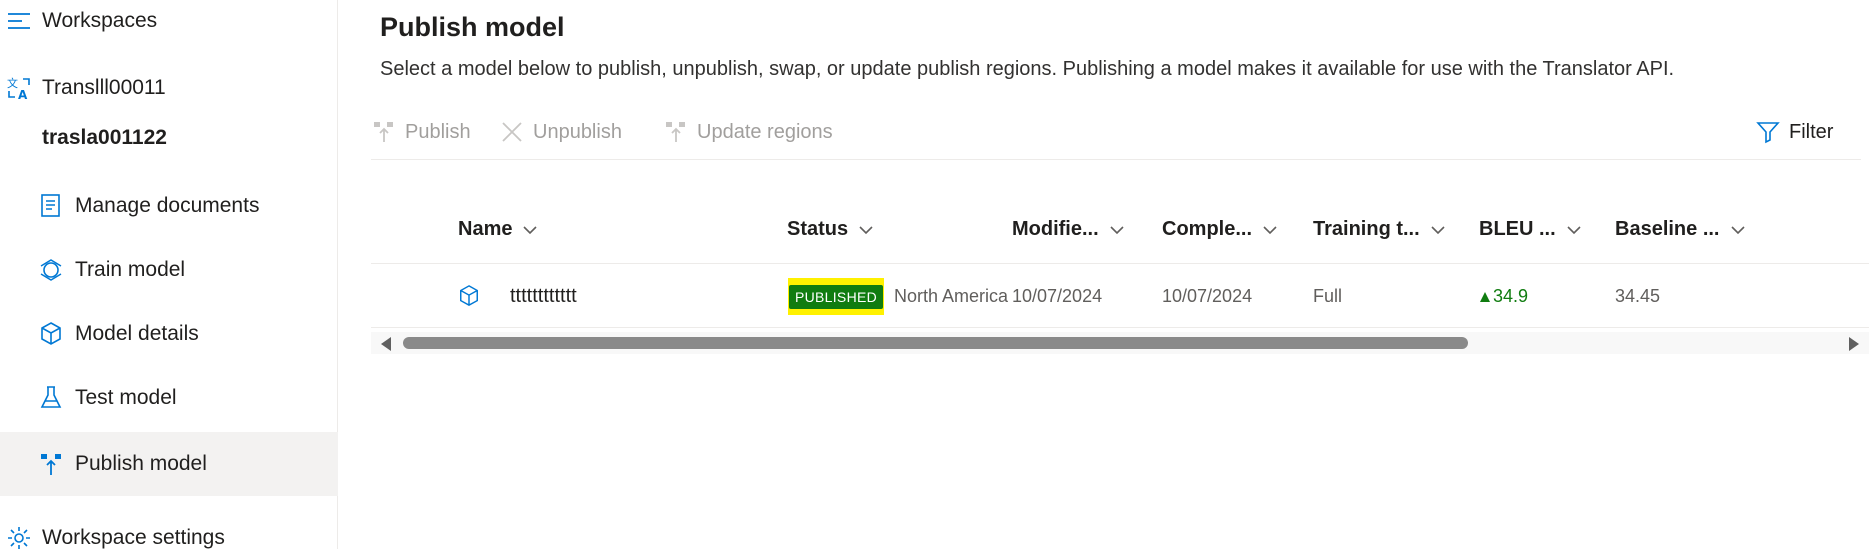 Image resolution: width=1869 pixels, height=549 pixels. What do you see at coordinates (1207, 296) in the screenshot?
I see `completed-date: 10/07/2024` at bounding box center [1207, 296].